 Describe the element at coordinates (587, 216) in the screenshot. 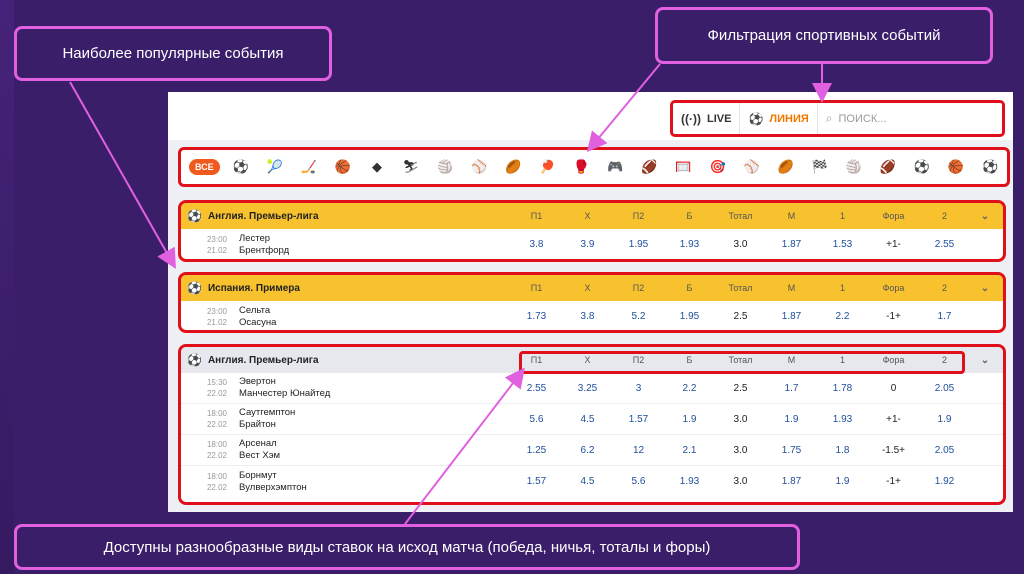

I see `bet-column-header: Х` at that location.